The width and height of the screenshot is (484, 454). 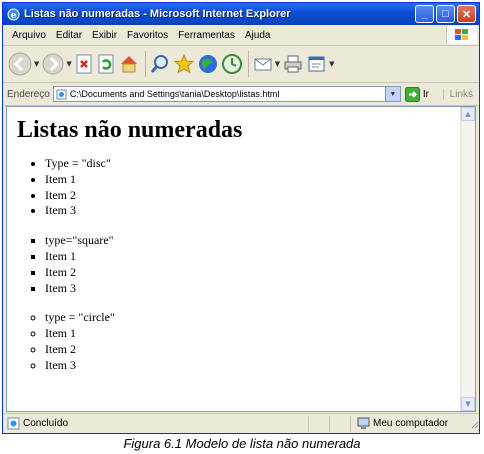 I want to click on close-button: ✕, so click(x=466, y=14).